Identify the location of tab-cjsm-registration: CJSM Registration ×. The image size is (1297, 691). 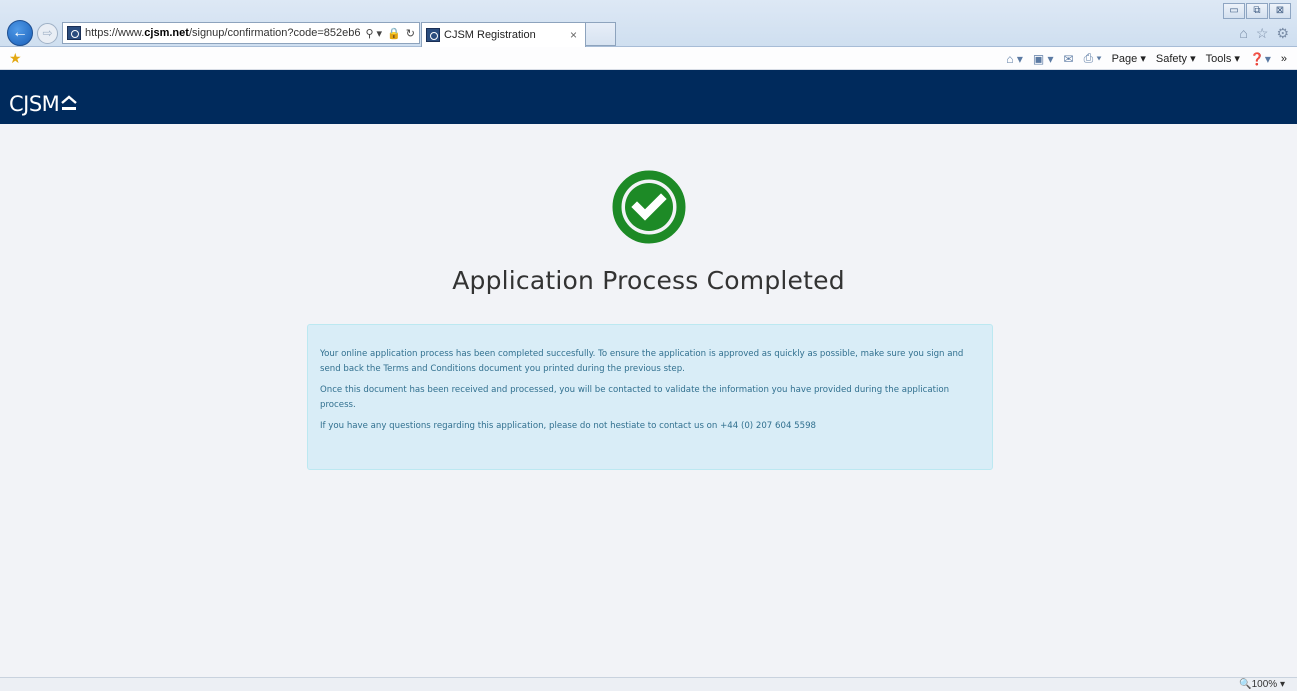
(503, 34).